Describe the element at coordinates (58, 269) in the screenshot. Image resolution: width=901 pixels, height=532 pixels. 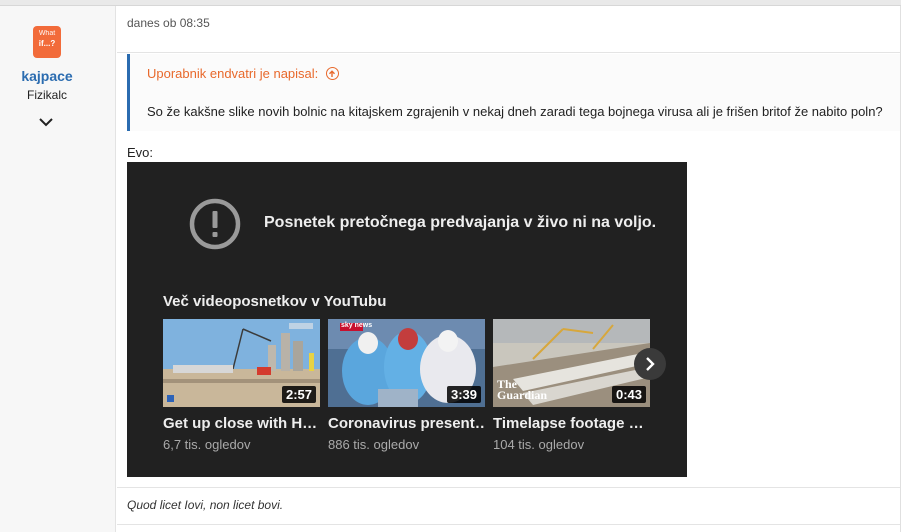
I see `user-sidebar: What if...? kajpace Fizikalc` at that location.